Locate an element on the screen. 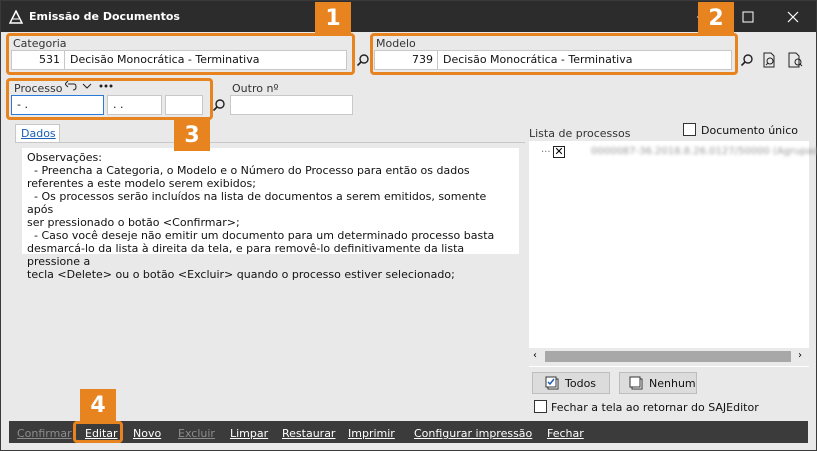  tab-dados-label: Dados is located at coordinates (38, 133).